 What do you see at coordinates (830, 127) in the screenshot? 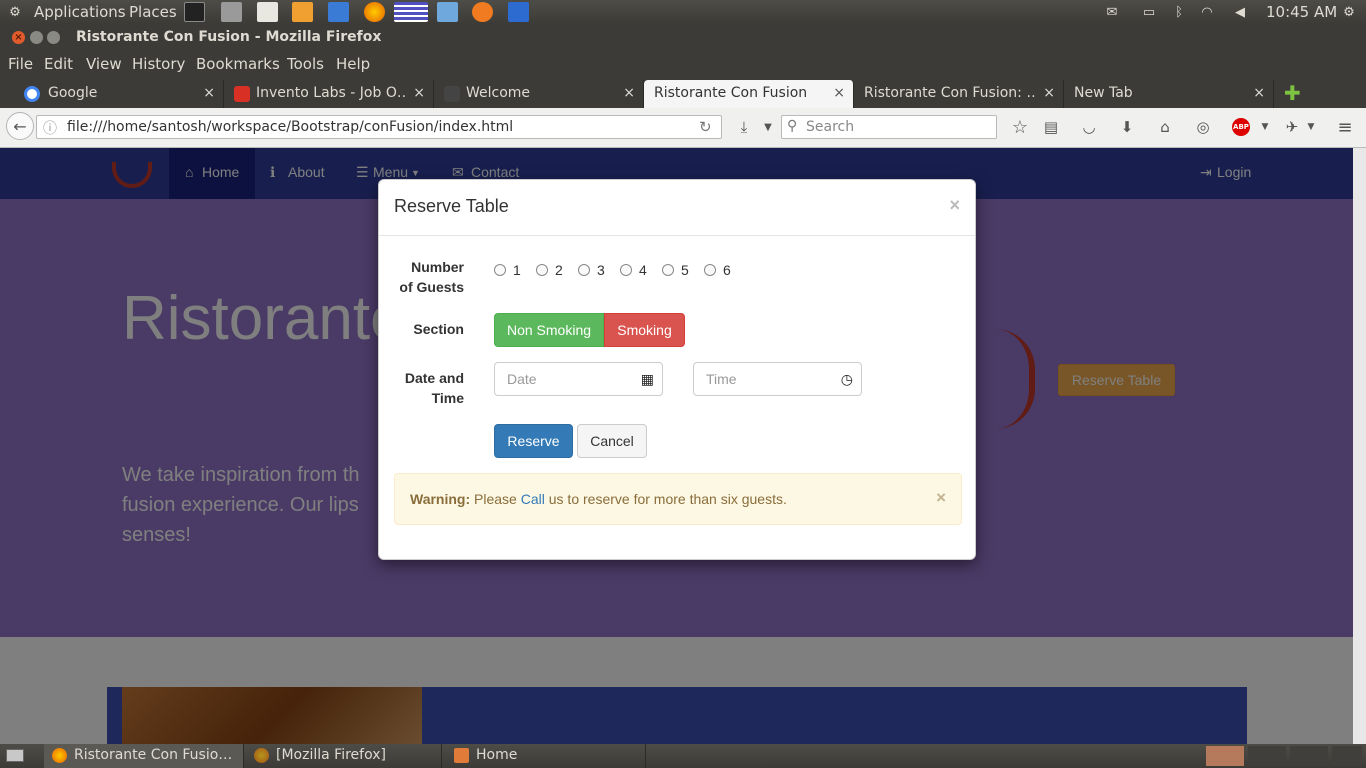
I see `search-placeholder: Search` at bounding box center [830, 127].